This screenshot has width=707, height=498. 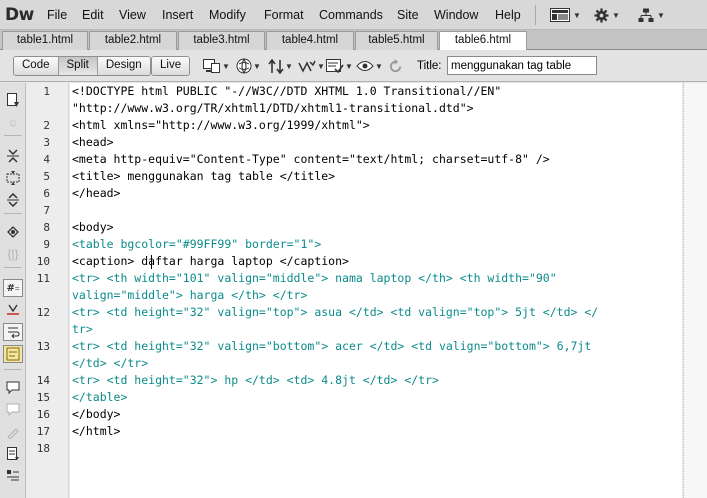 What do you see at coordinates (46, 91) in the screenshot?
I see `line-number: 1` at bounding box center [46, 91].